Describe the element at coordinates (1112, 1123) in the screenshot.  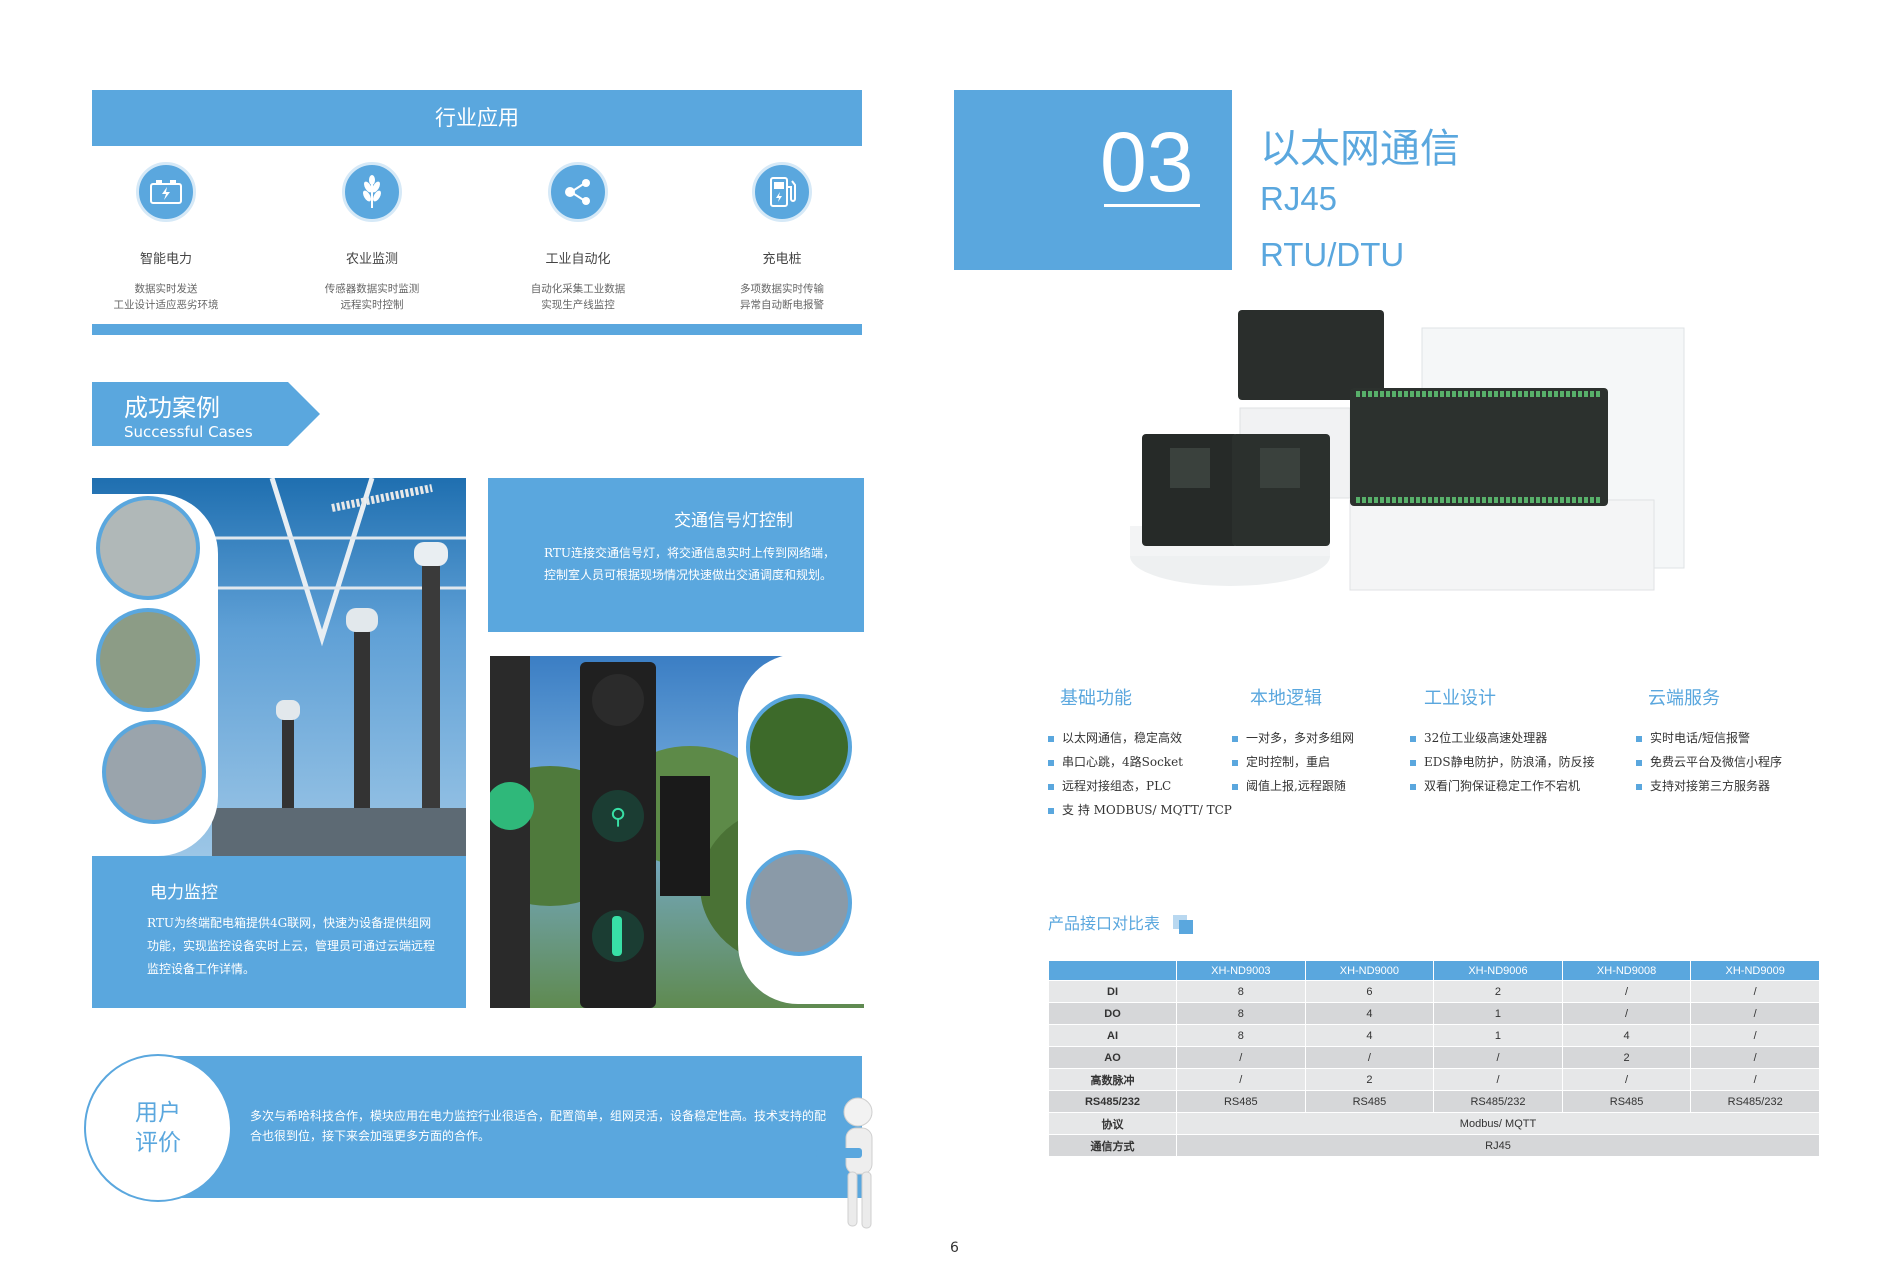
I see `table-row-label: 协议` at that location.